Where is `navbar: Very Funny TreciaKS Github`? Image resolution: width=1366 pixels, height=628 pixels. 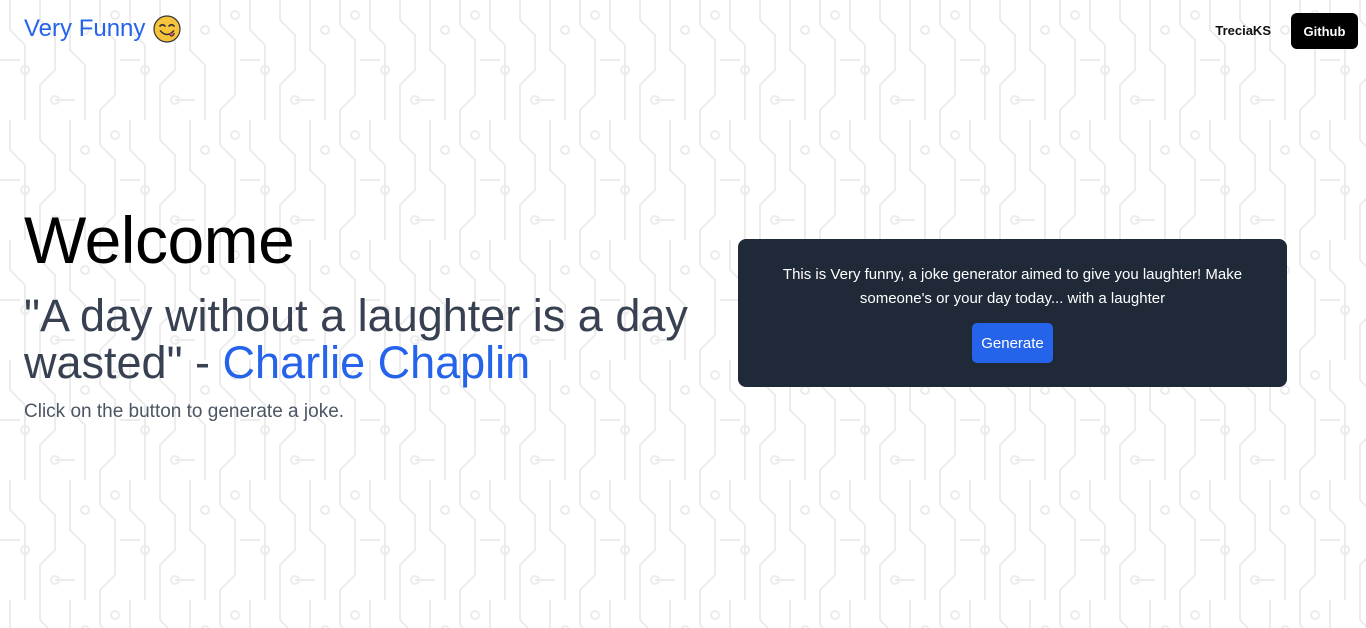 navbar: Very Funny TreciaKS Github is located at coordinates (683, 30).